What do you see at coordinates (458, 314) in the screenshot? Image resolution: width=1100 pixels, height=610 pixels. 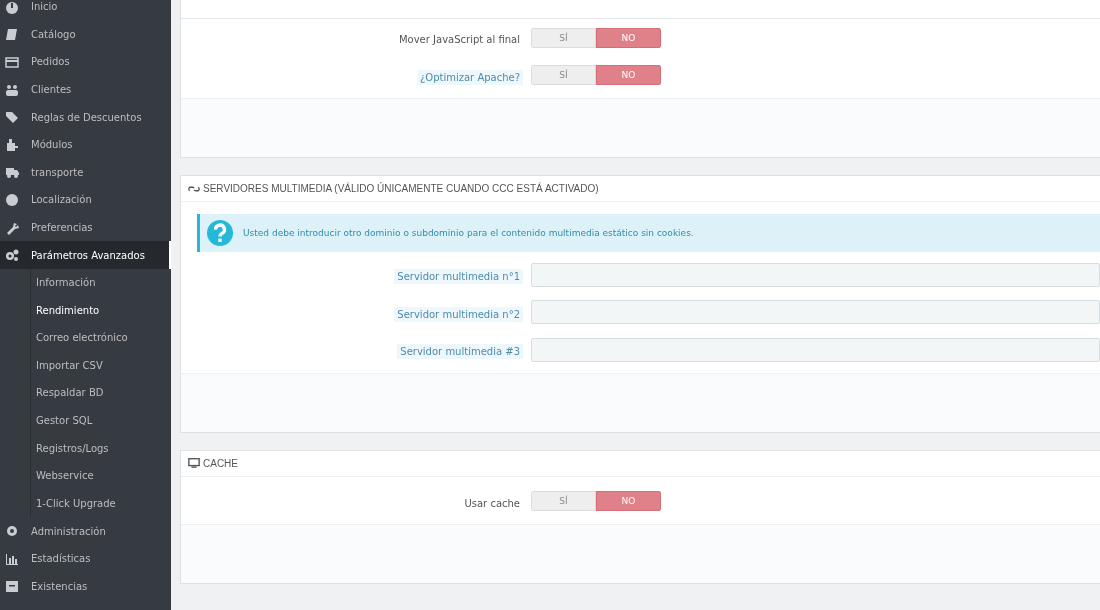 I see `help-label: Servidor multimedia n°2` at bounding box center [458, 314].